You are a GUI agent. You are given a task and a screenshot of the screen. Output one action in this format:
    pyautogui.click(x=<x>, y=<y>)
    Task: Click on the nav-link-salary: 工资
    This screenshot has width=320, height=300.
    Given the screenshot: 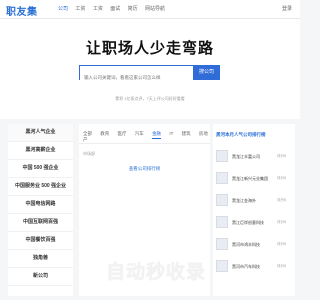 What is the action you would take?
    pyautogui.click(x=80, y=9)
    